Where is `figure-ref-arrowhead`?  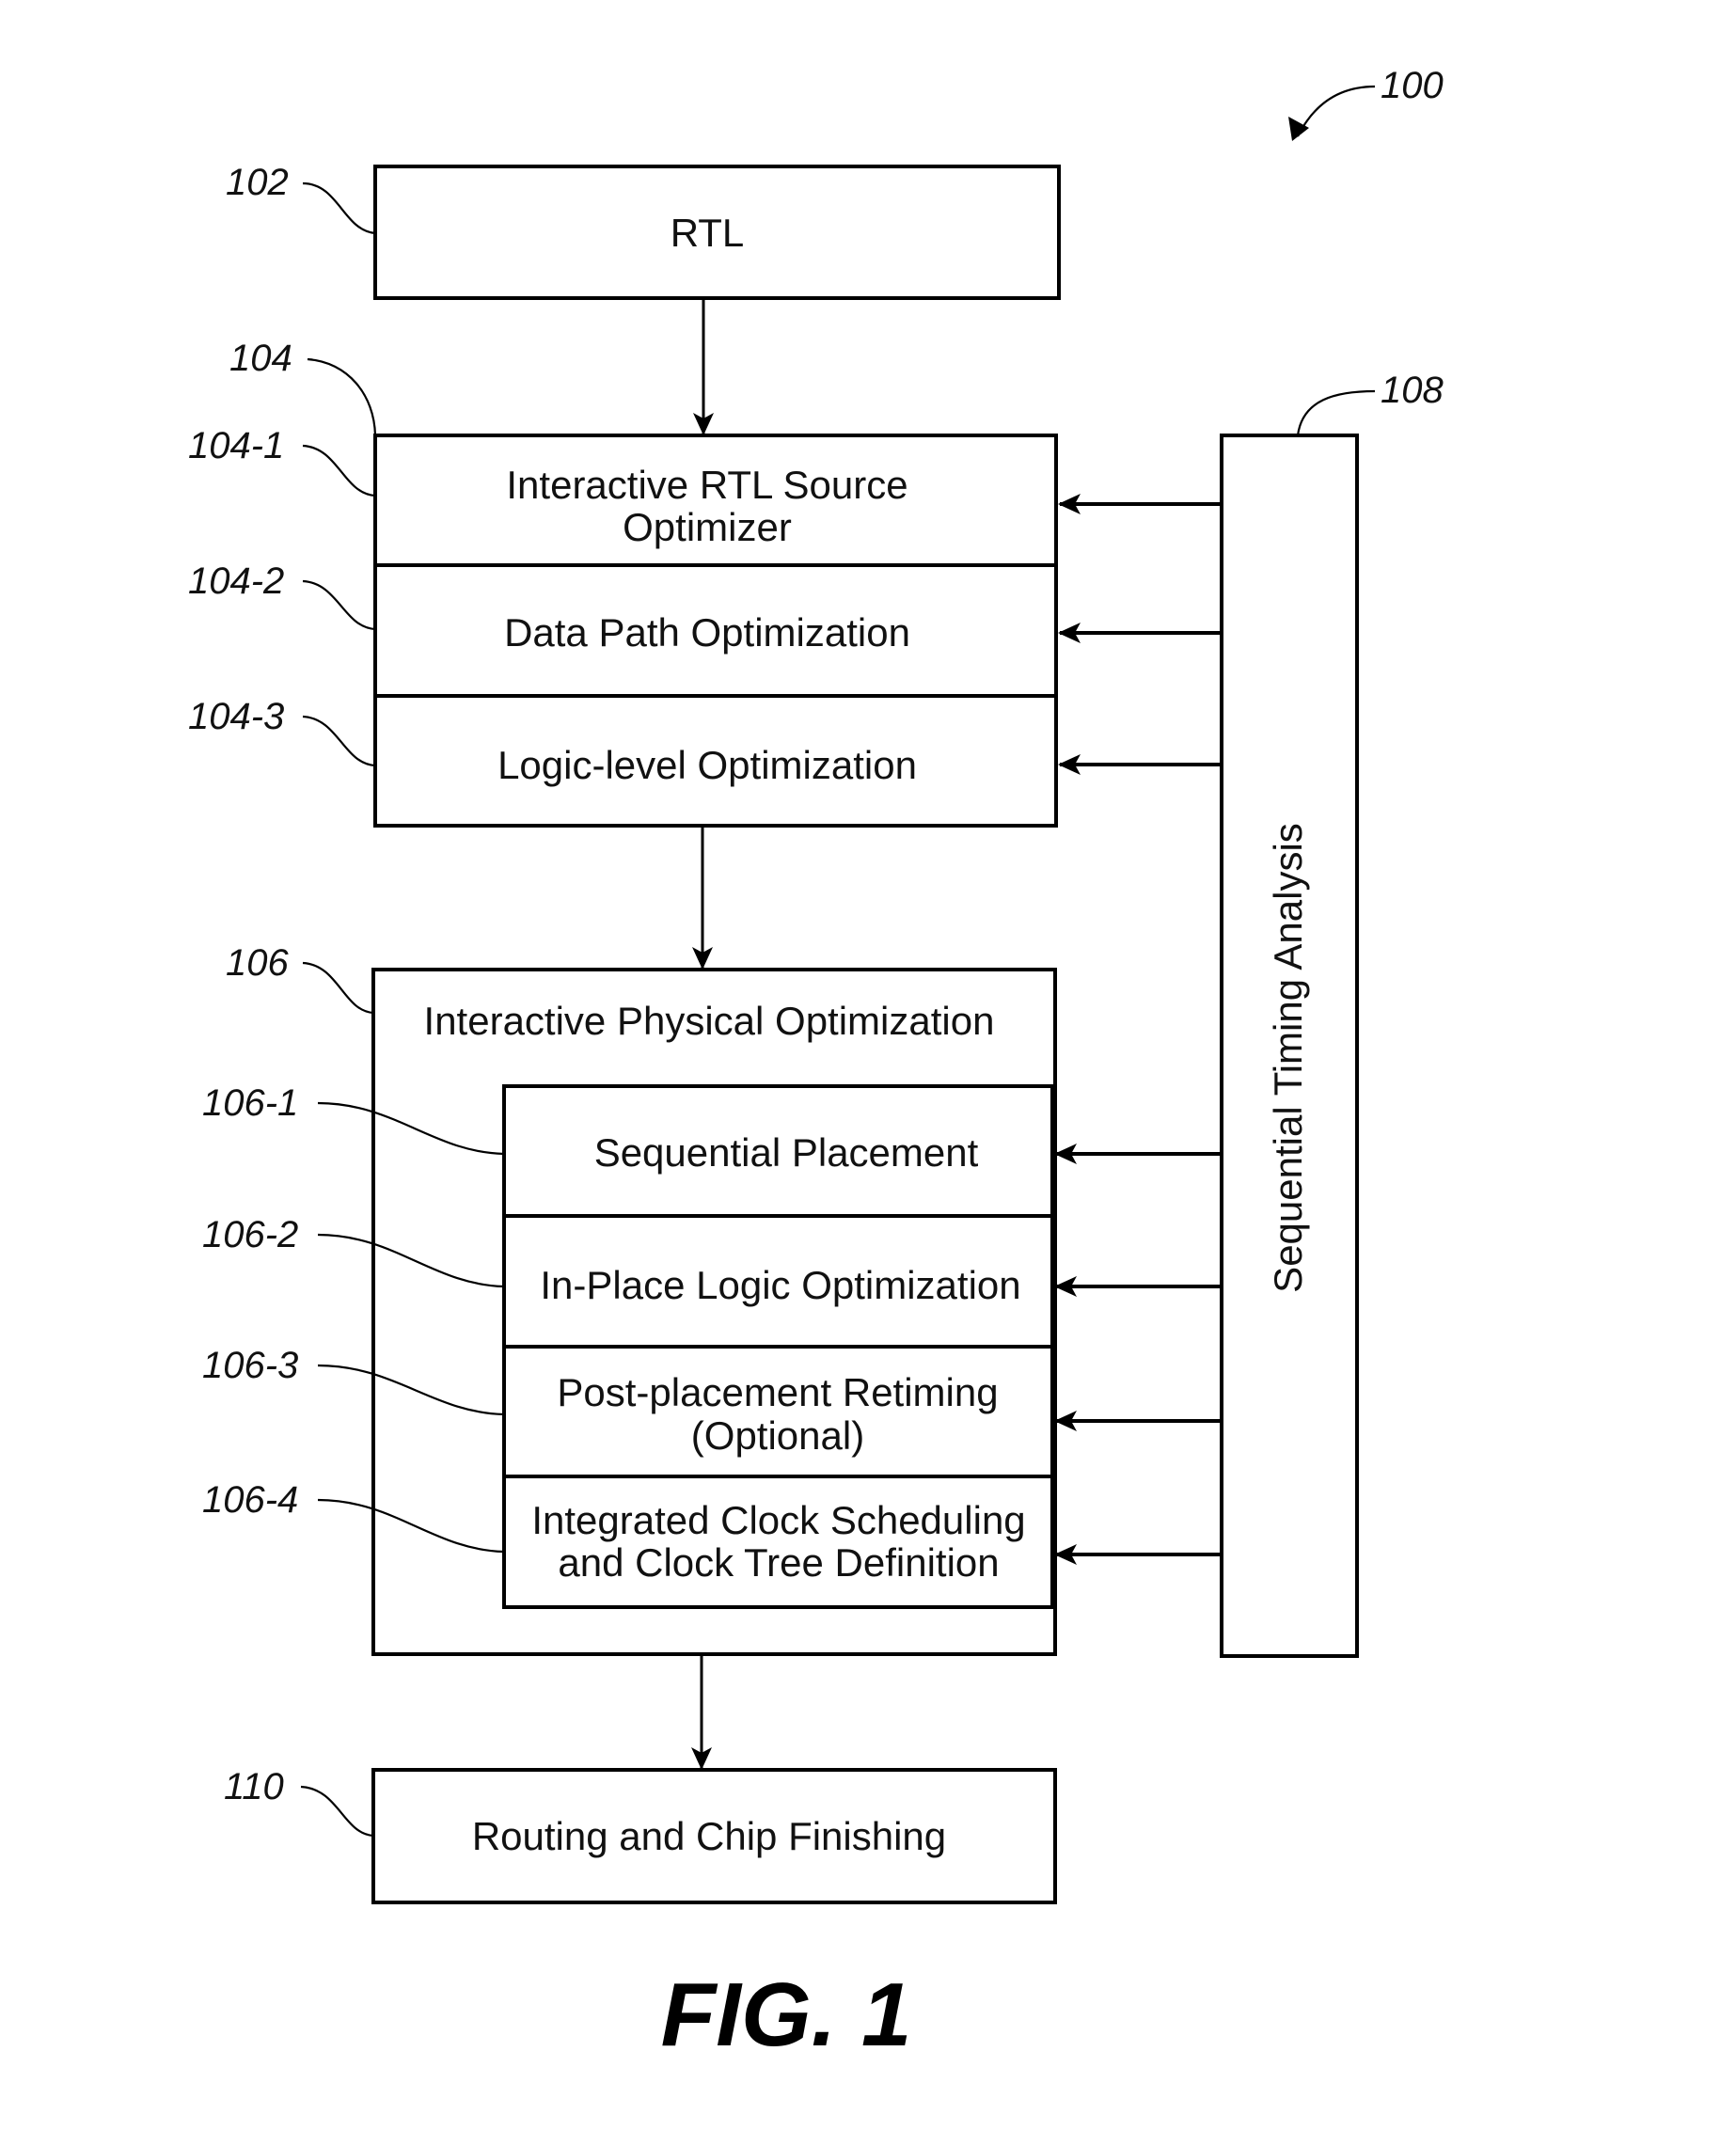 figure-ref-arrowhead is located at coordinates (1298, 129).